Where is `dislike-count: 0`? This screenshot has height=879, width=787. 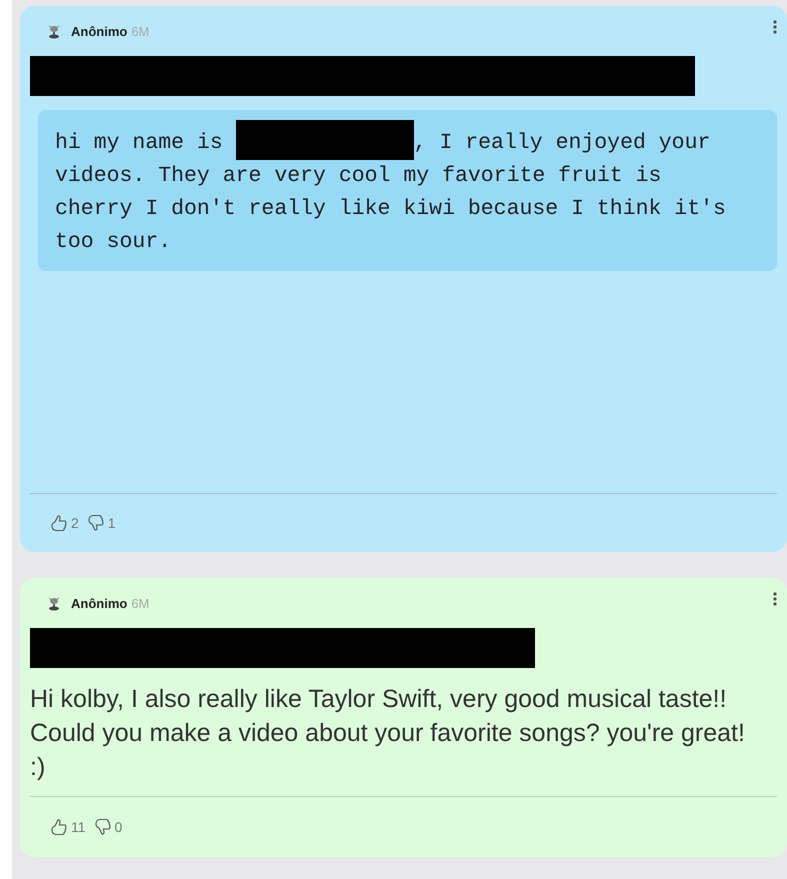
dislike-count: 0 is located at coordinates (118, 827).